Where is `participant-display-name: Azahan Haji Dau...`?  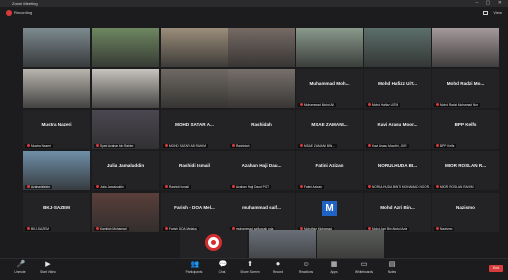 participant-display-name: Azahan Haji Dau... is located at coordinates (261, 165).